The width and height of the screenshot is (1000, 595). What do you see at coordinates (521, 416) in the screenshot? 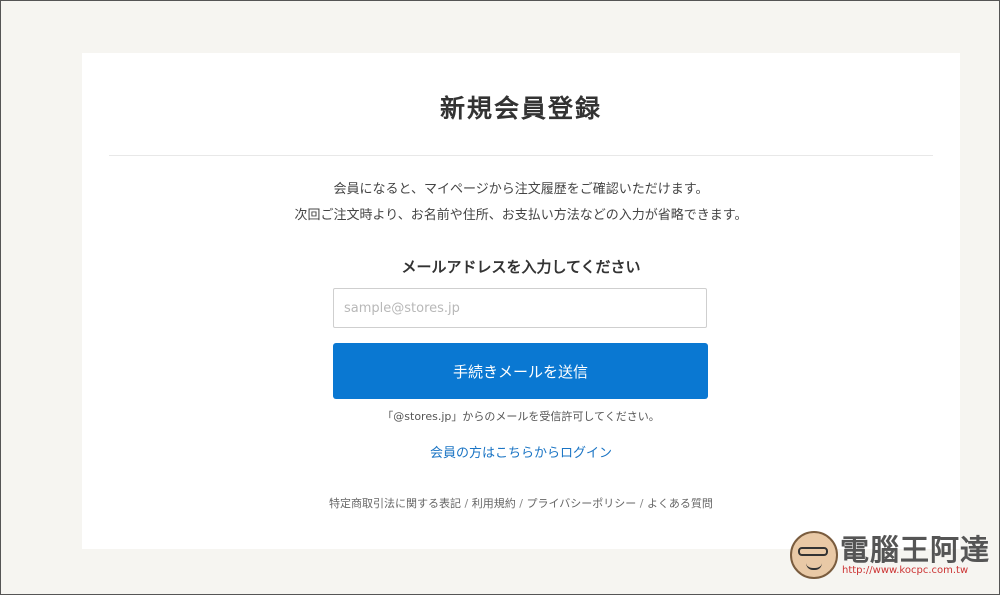
I see `email-permission-note: 「@stores.jp」からのメールを受信許可してください。` at bounding box center [521, 416].